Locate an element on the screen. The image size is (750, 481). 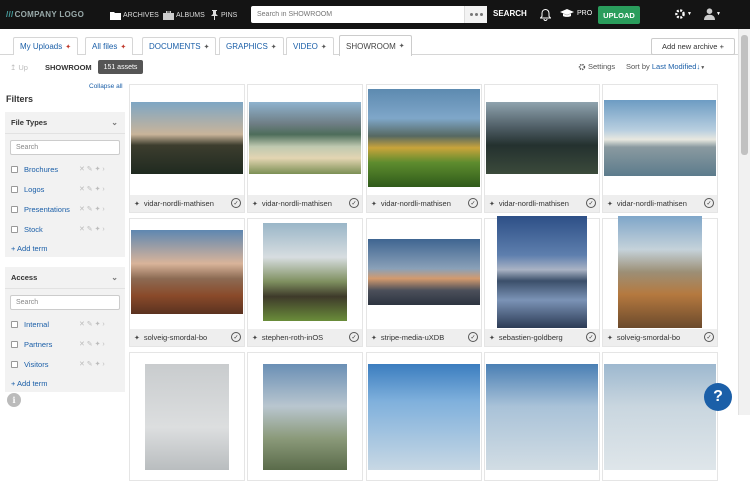
tab-documents: DOCUMENTS ✦ is located at coordinates (179, 46).